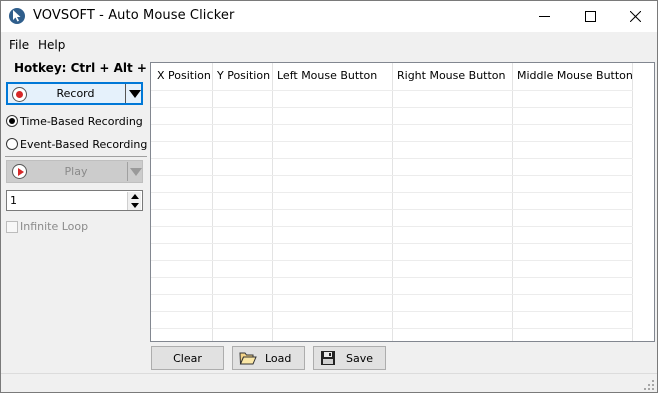  I want to click on record-button: Record, so click(74, 93).